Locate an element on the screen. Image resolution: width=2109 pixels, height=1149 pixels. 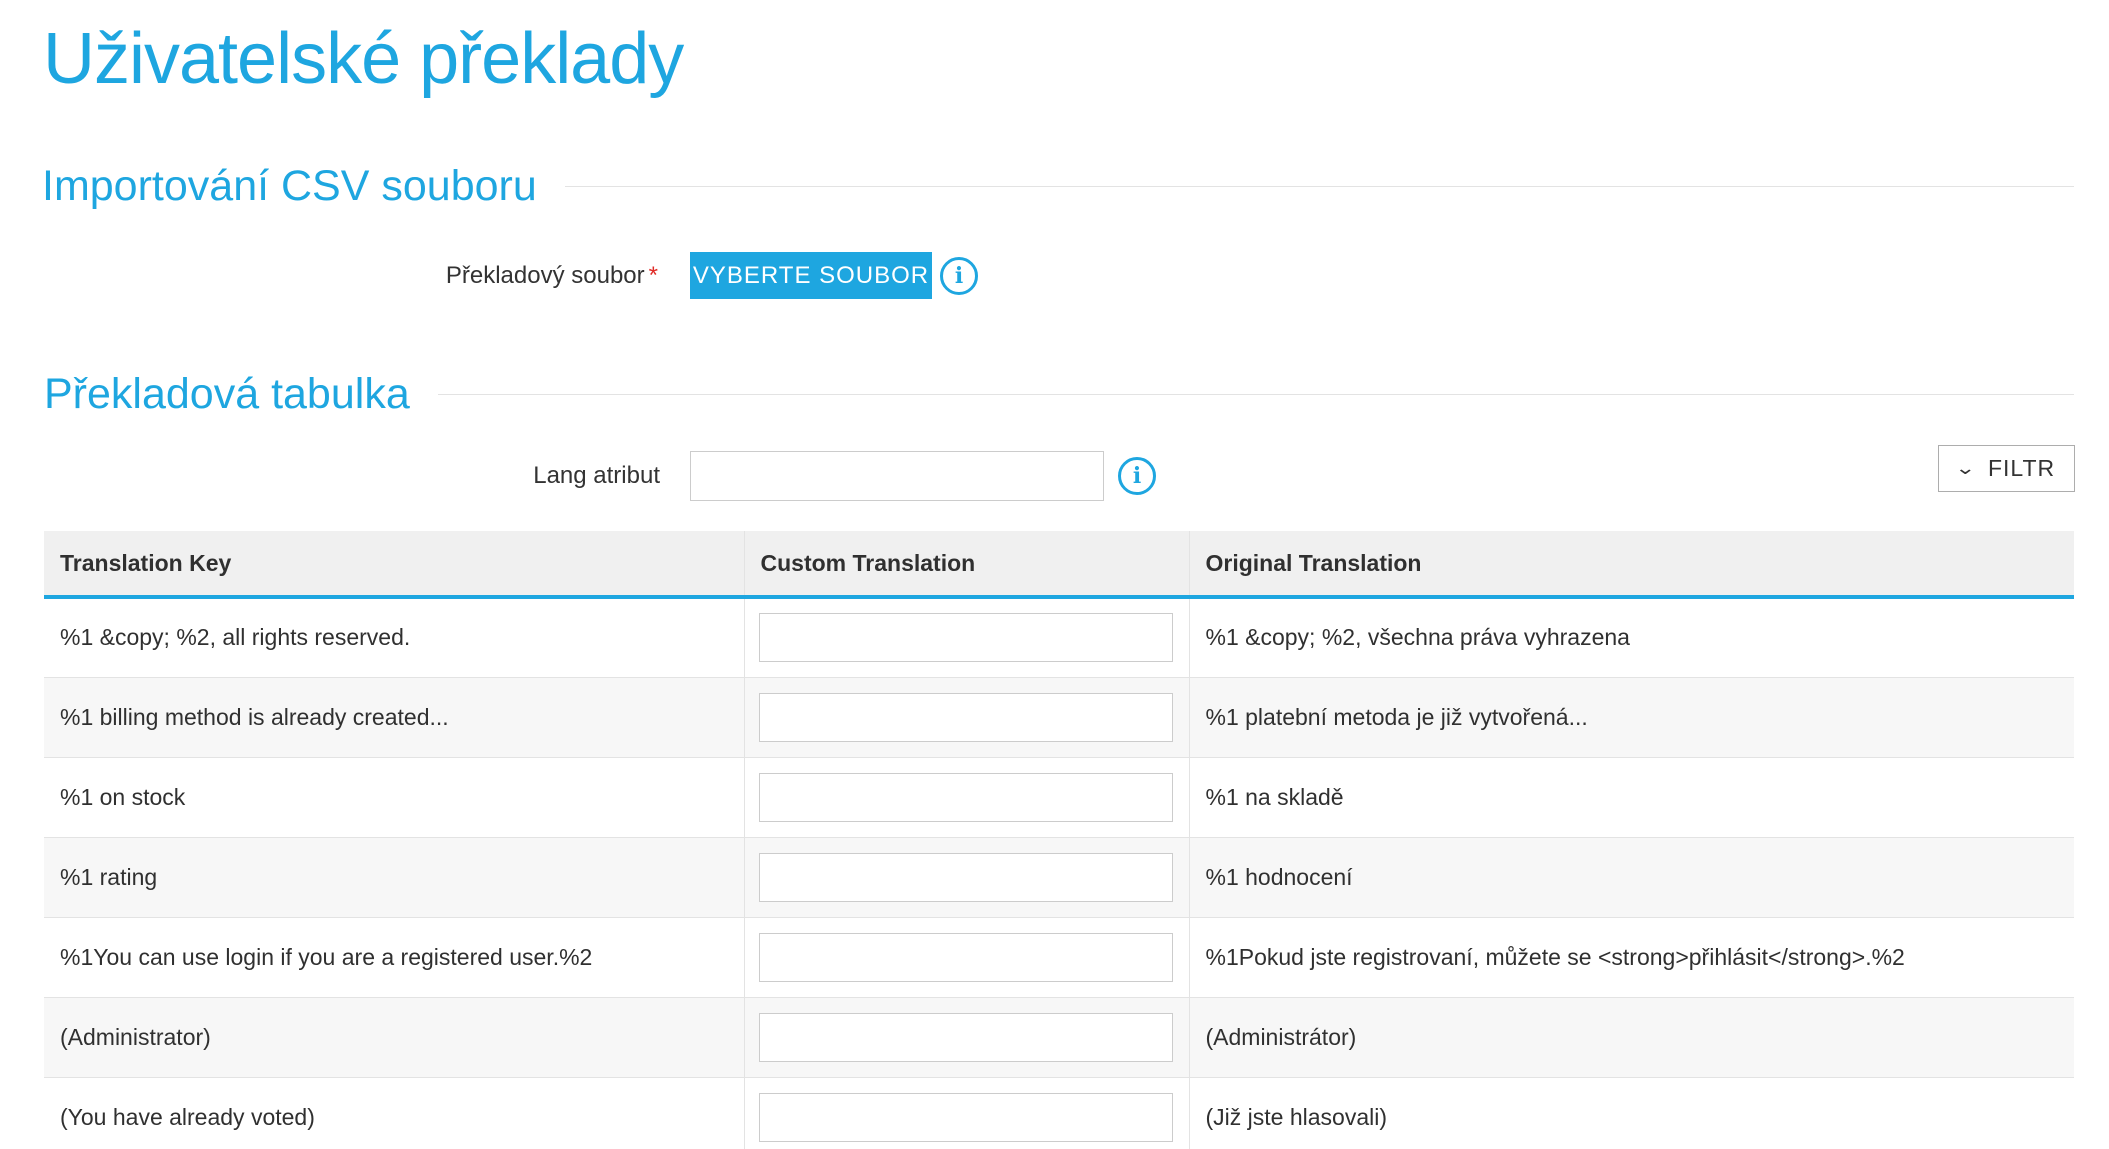
original-translation-cell: %1 hodnocení is located at coordinates (1631, 877).